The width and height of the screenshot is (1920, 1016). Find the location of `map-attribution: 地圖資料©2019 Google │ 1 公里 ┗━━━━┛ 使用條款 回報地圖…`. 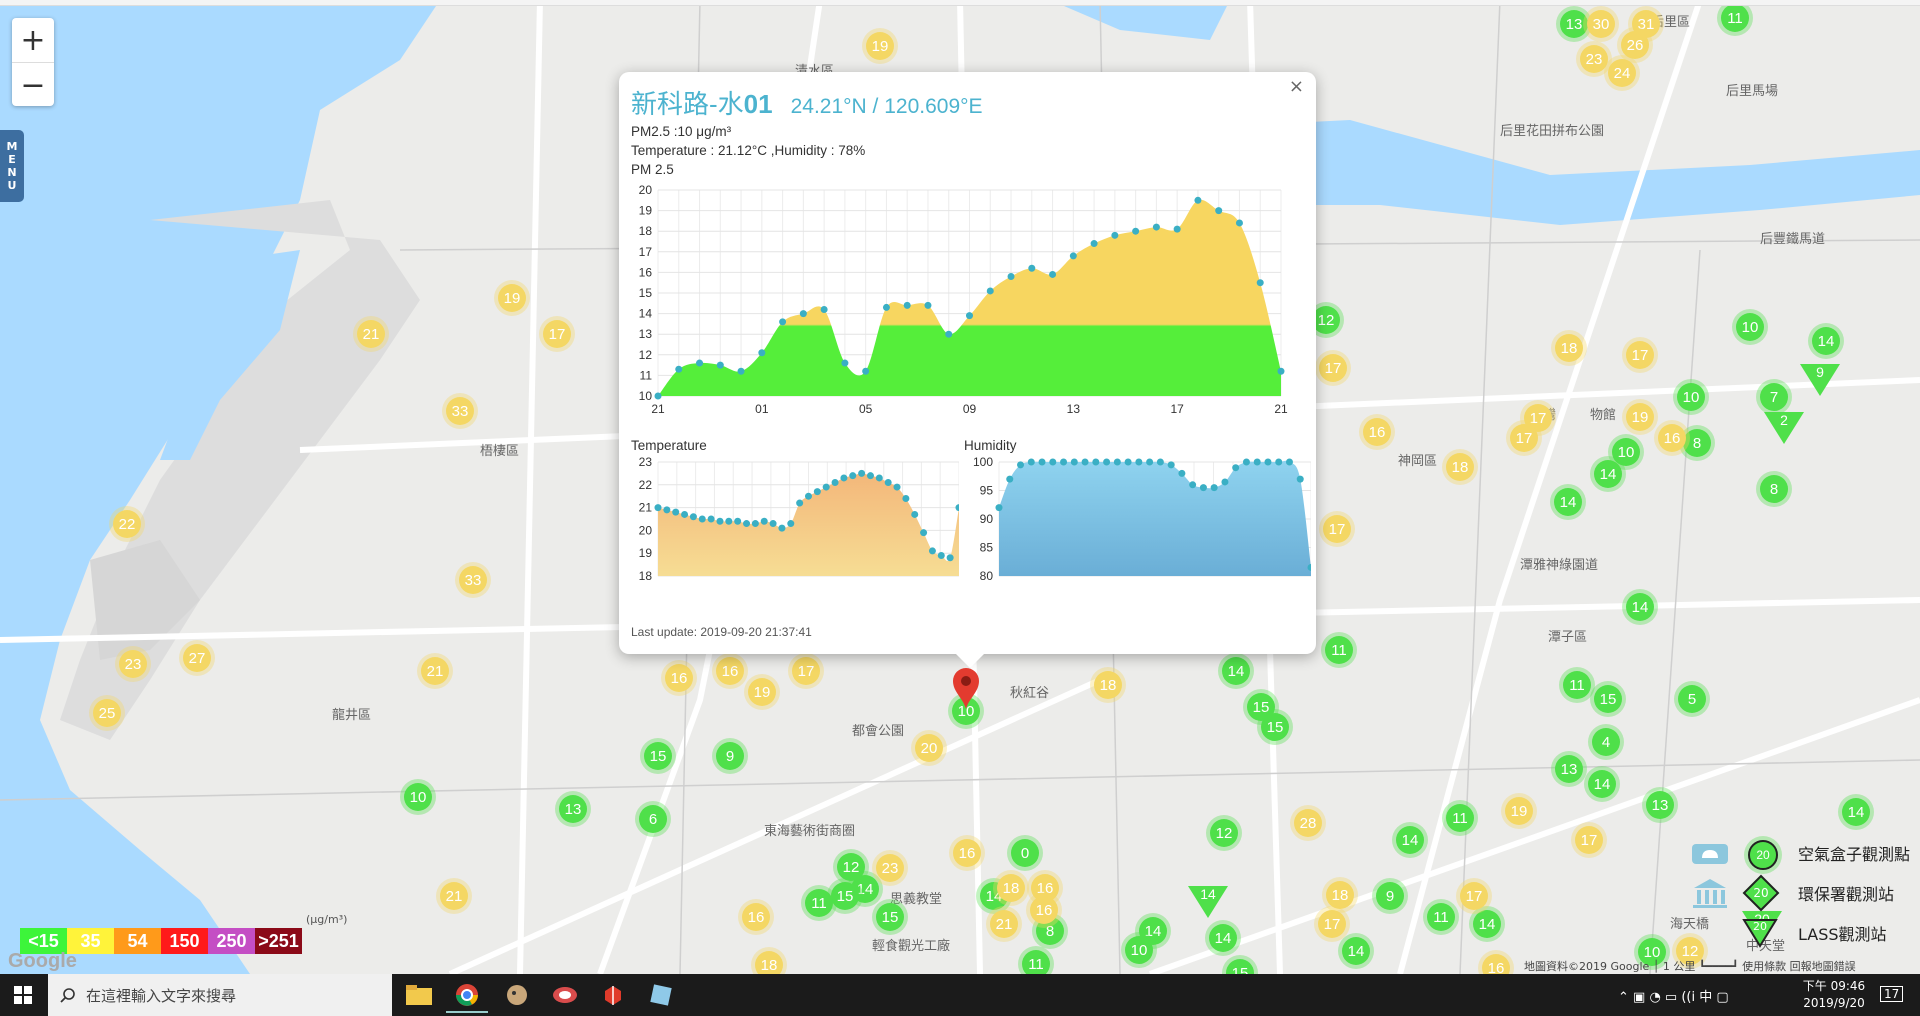

map-attribution: 地圖資料©2019 Google │ 1 公里 ┗━━━━┛ 使用條款 回報地圖… is located at coordinates (1690, 966).